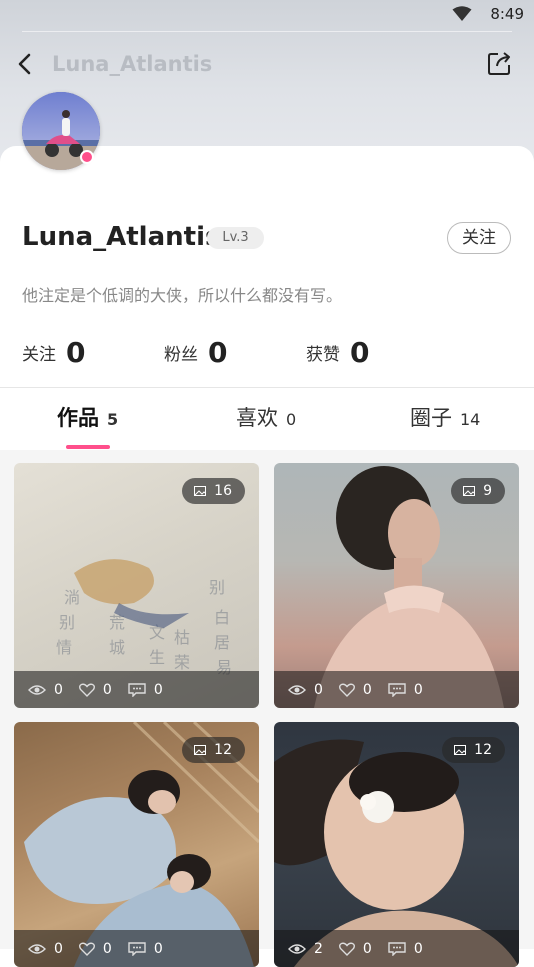 This screenshot has height=967, width=534. I want to click on post-tile: 别白居易 淌别情 荒城 文生 枯荣 16 0 0 0, so click(136, 585).